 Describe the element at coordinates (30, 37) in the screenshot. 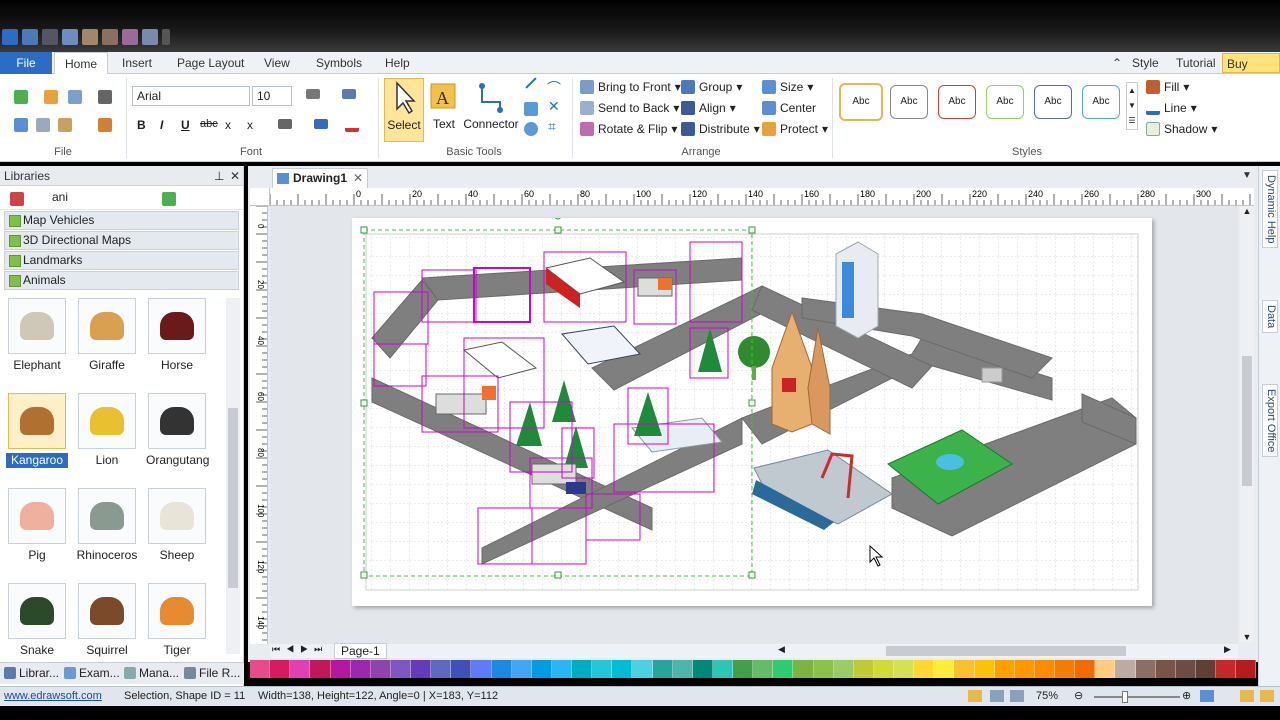

I see `undo-icon` at that location.